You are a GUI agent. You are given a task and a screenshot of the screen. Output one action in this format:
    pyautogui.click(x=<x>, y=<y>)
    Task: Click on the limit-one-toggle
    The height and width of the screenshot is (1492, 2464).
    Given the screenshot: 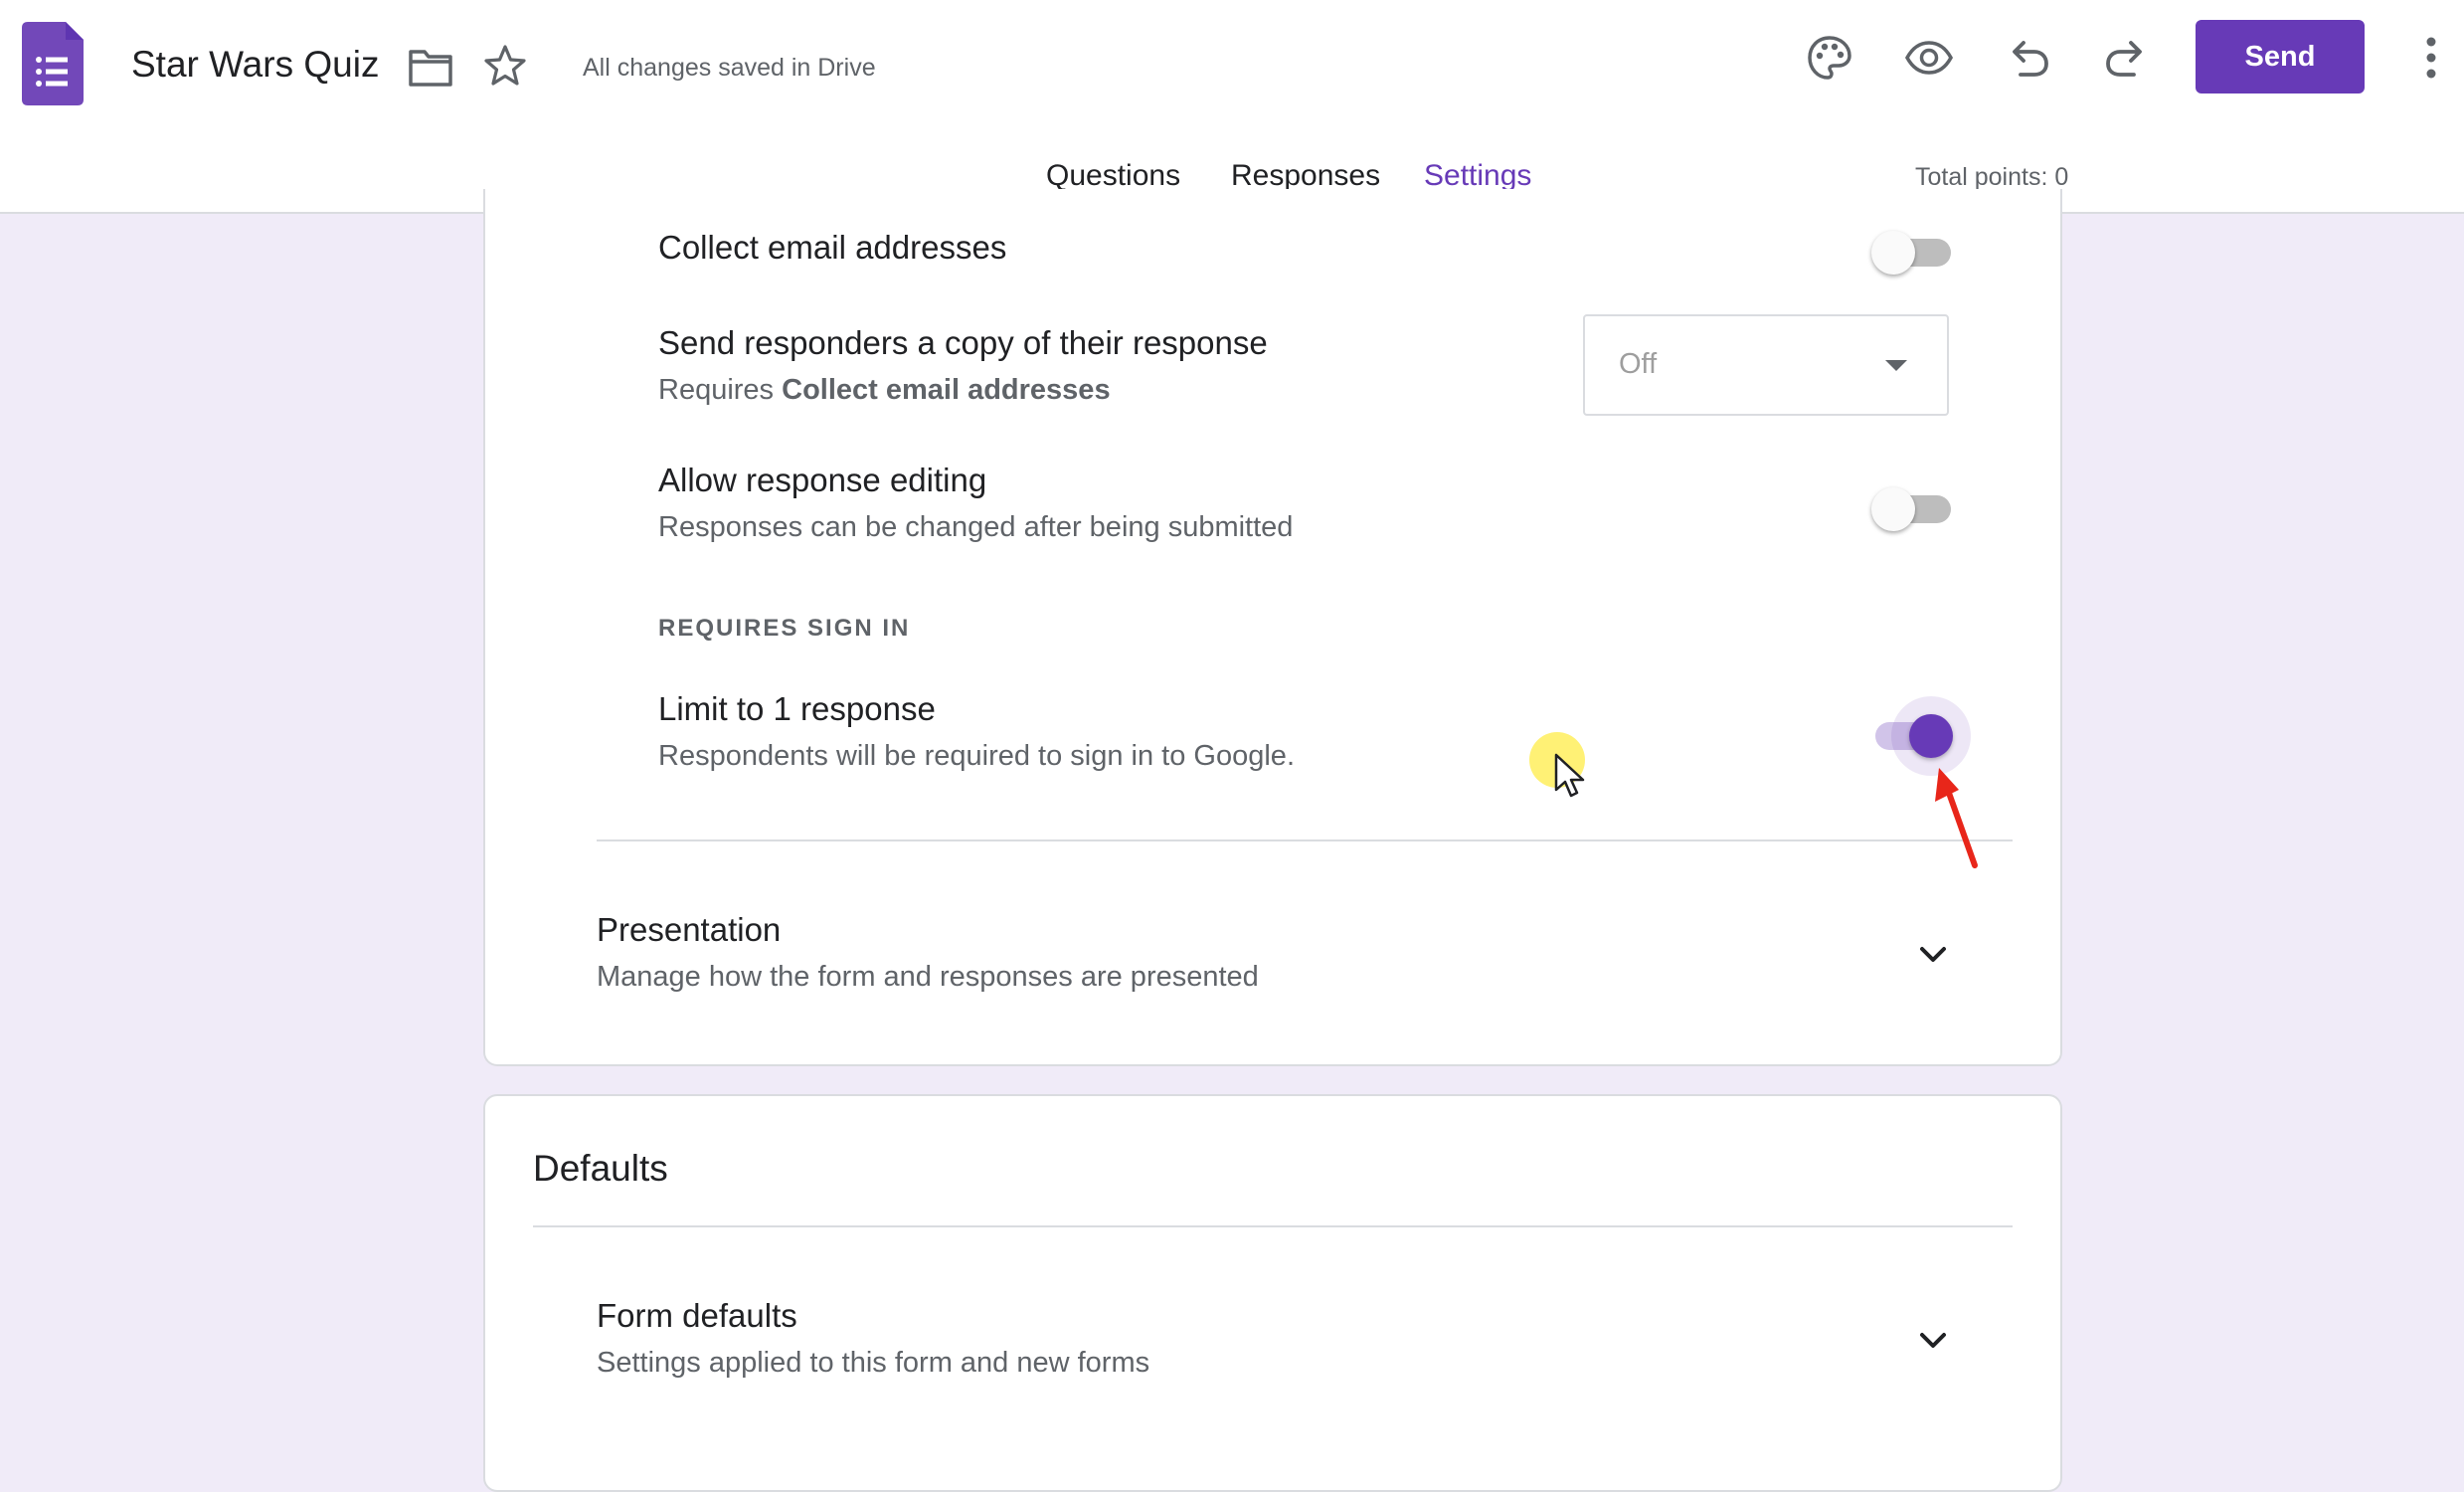 What is the action you would take?
    pyautogui.click(x=1912, y=735)
    